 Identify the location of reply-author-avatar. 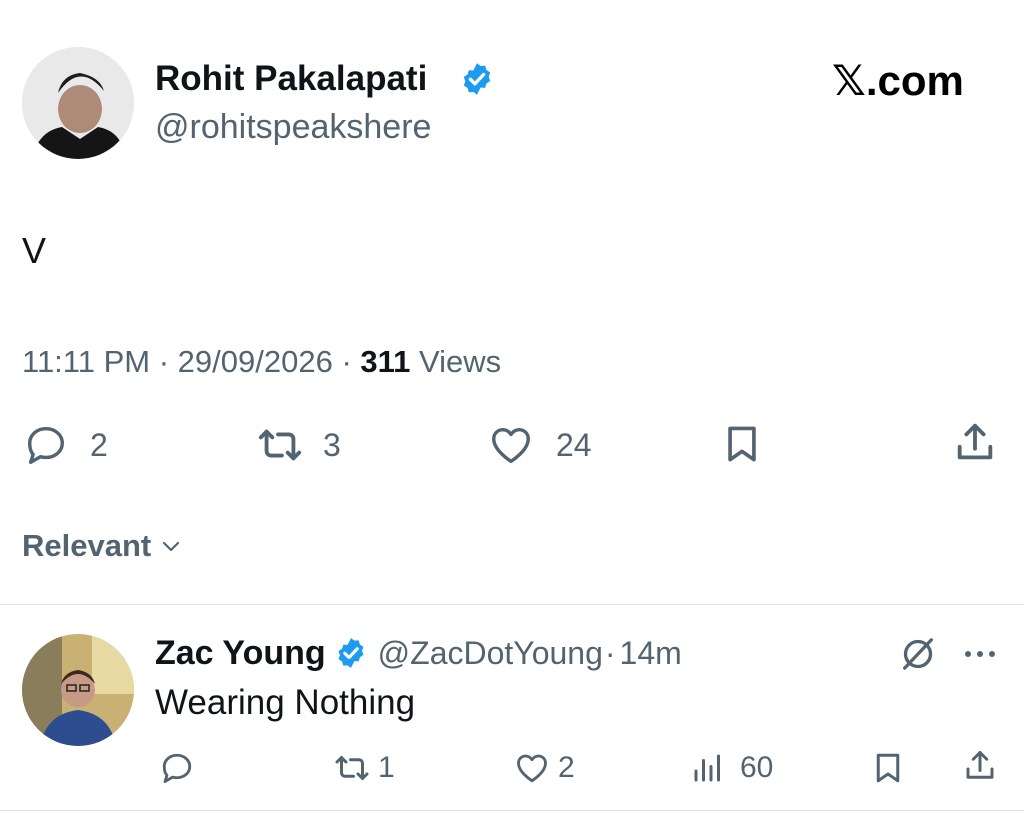
(78, 690).